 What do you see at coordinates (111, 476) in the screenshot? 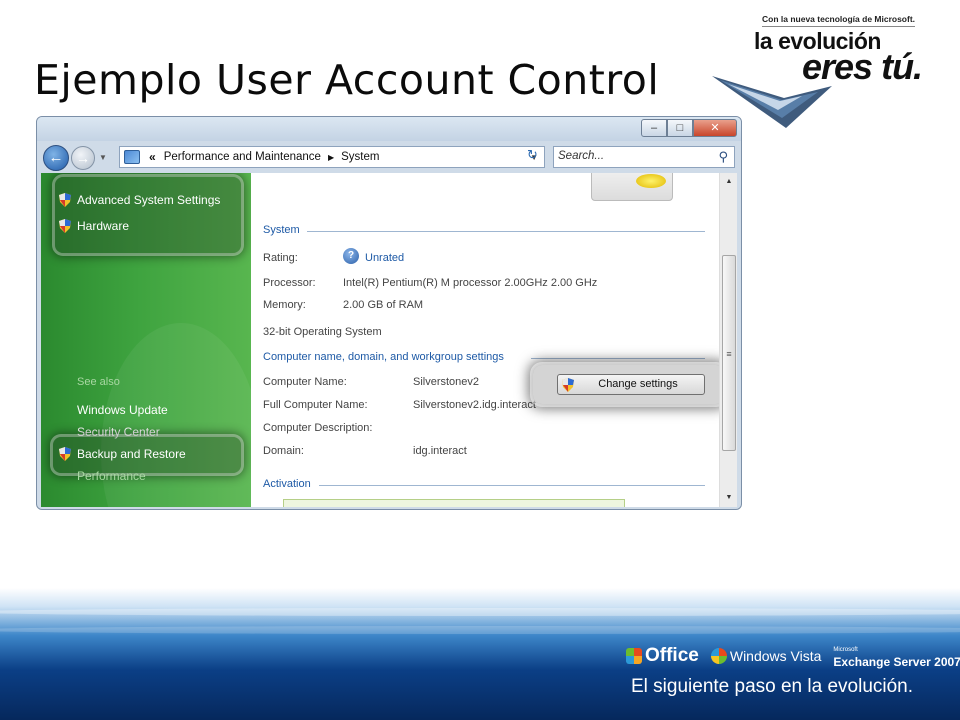
I see `performance-link: Performance` at bounding box center [111, 476].